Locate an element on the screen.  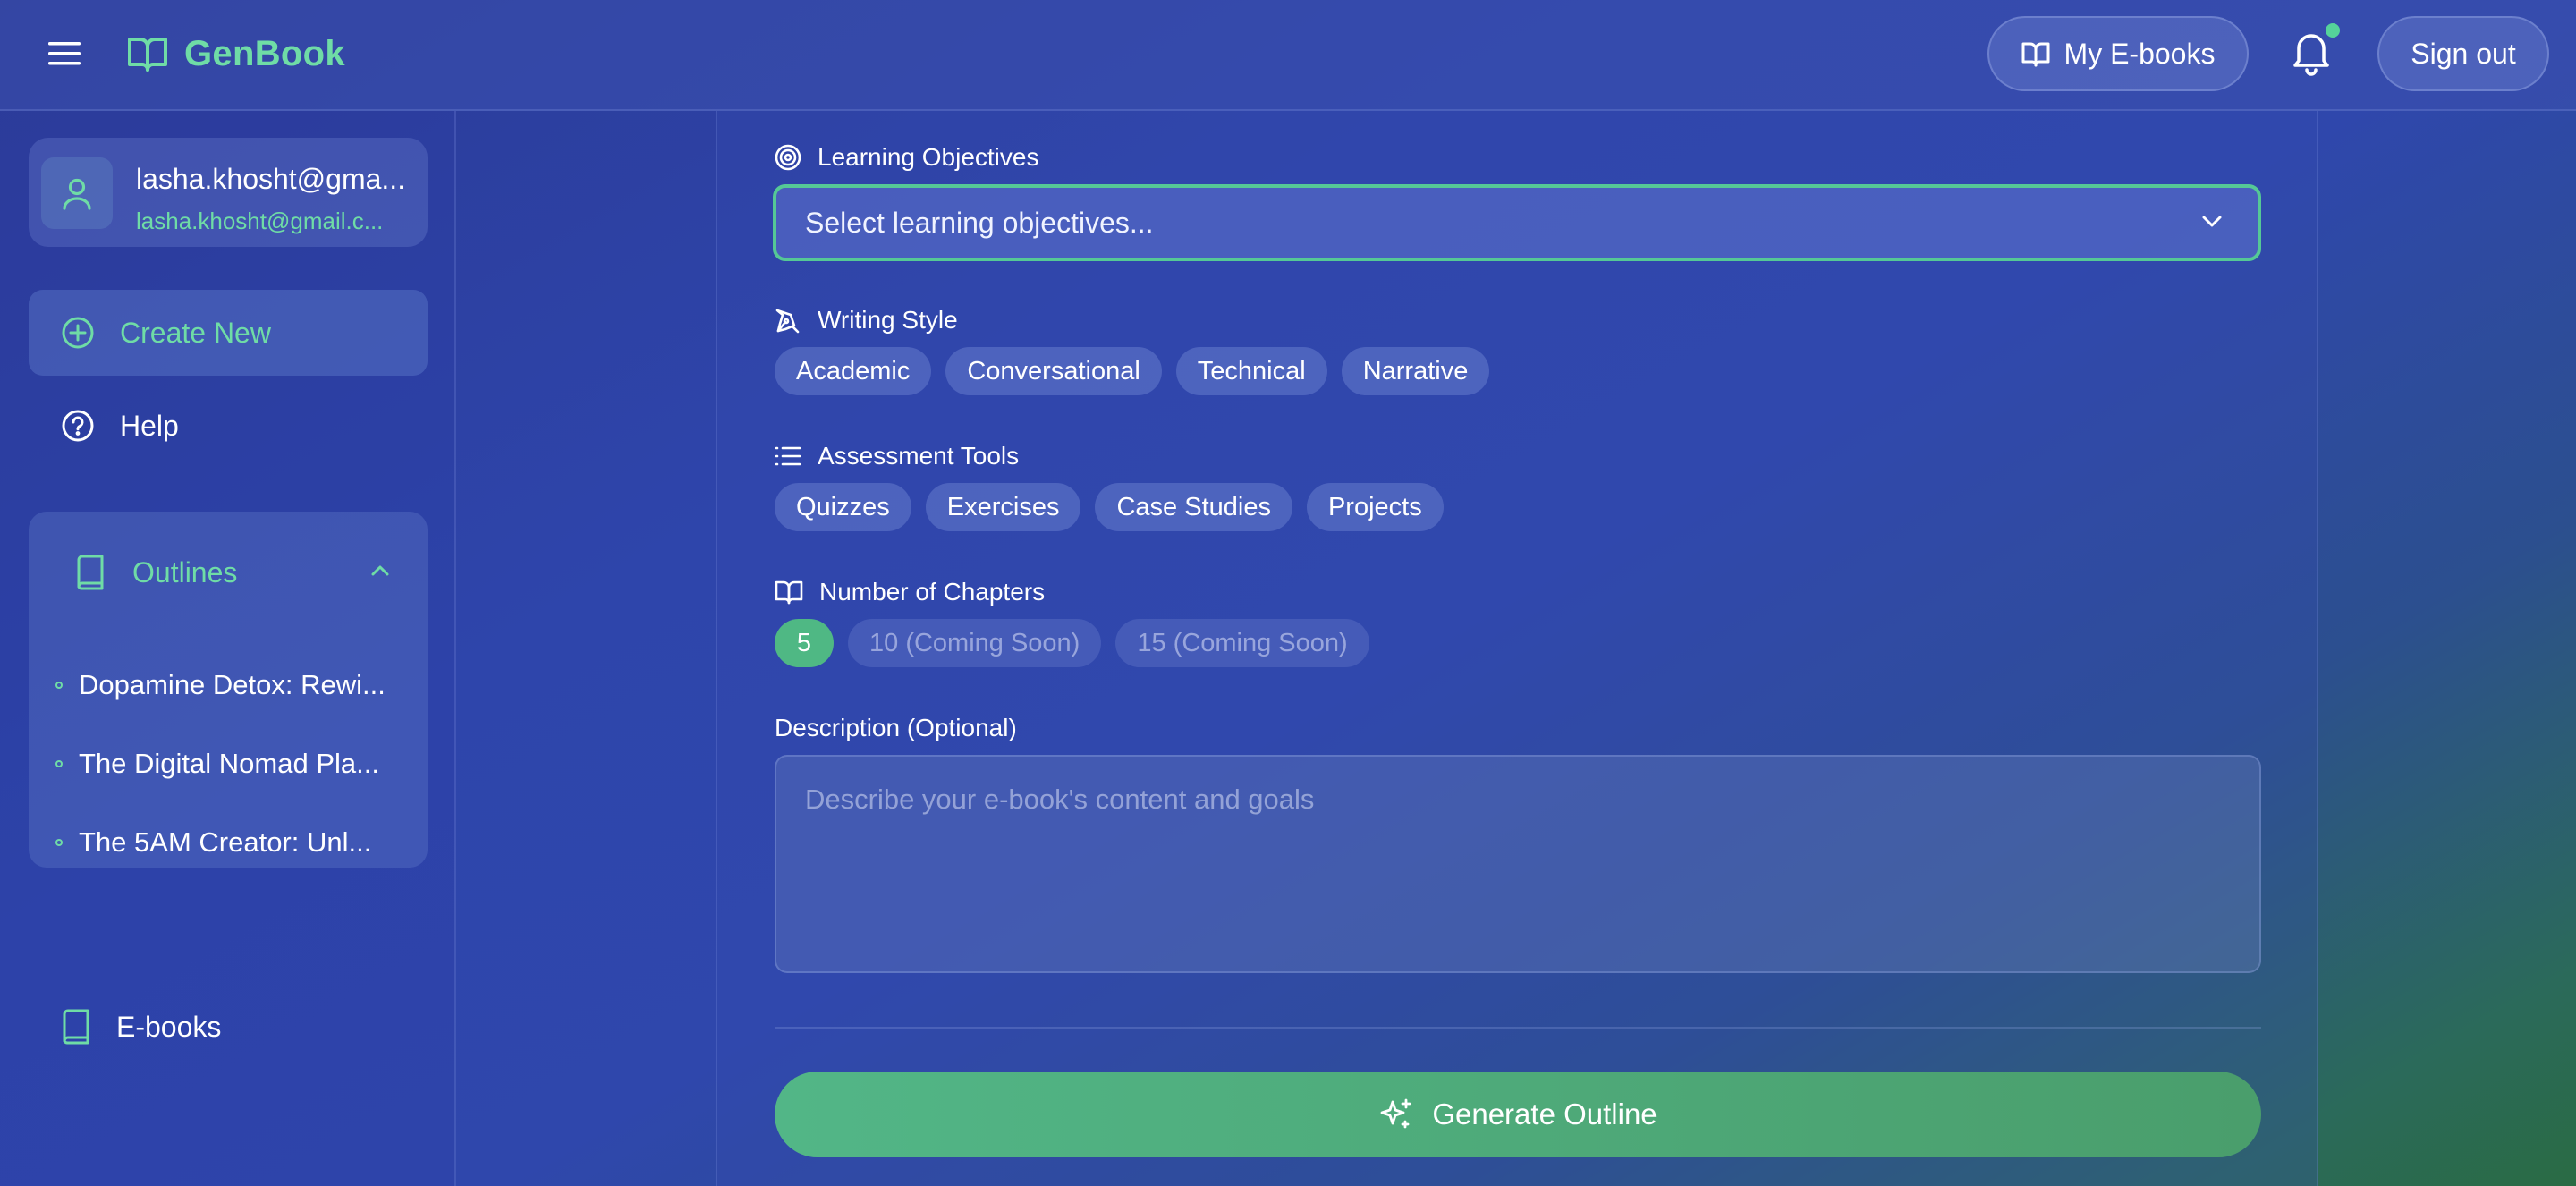
sparkles-icon is located at coordinates (1396, 1114).